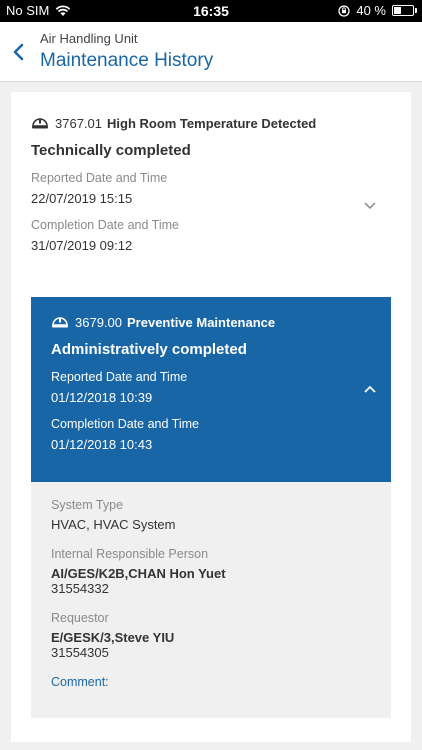 The image size is (422, 750). I want to click on record-header: 3679.00 Preventive Maintenance, so click(211, 322).